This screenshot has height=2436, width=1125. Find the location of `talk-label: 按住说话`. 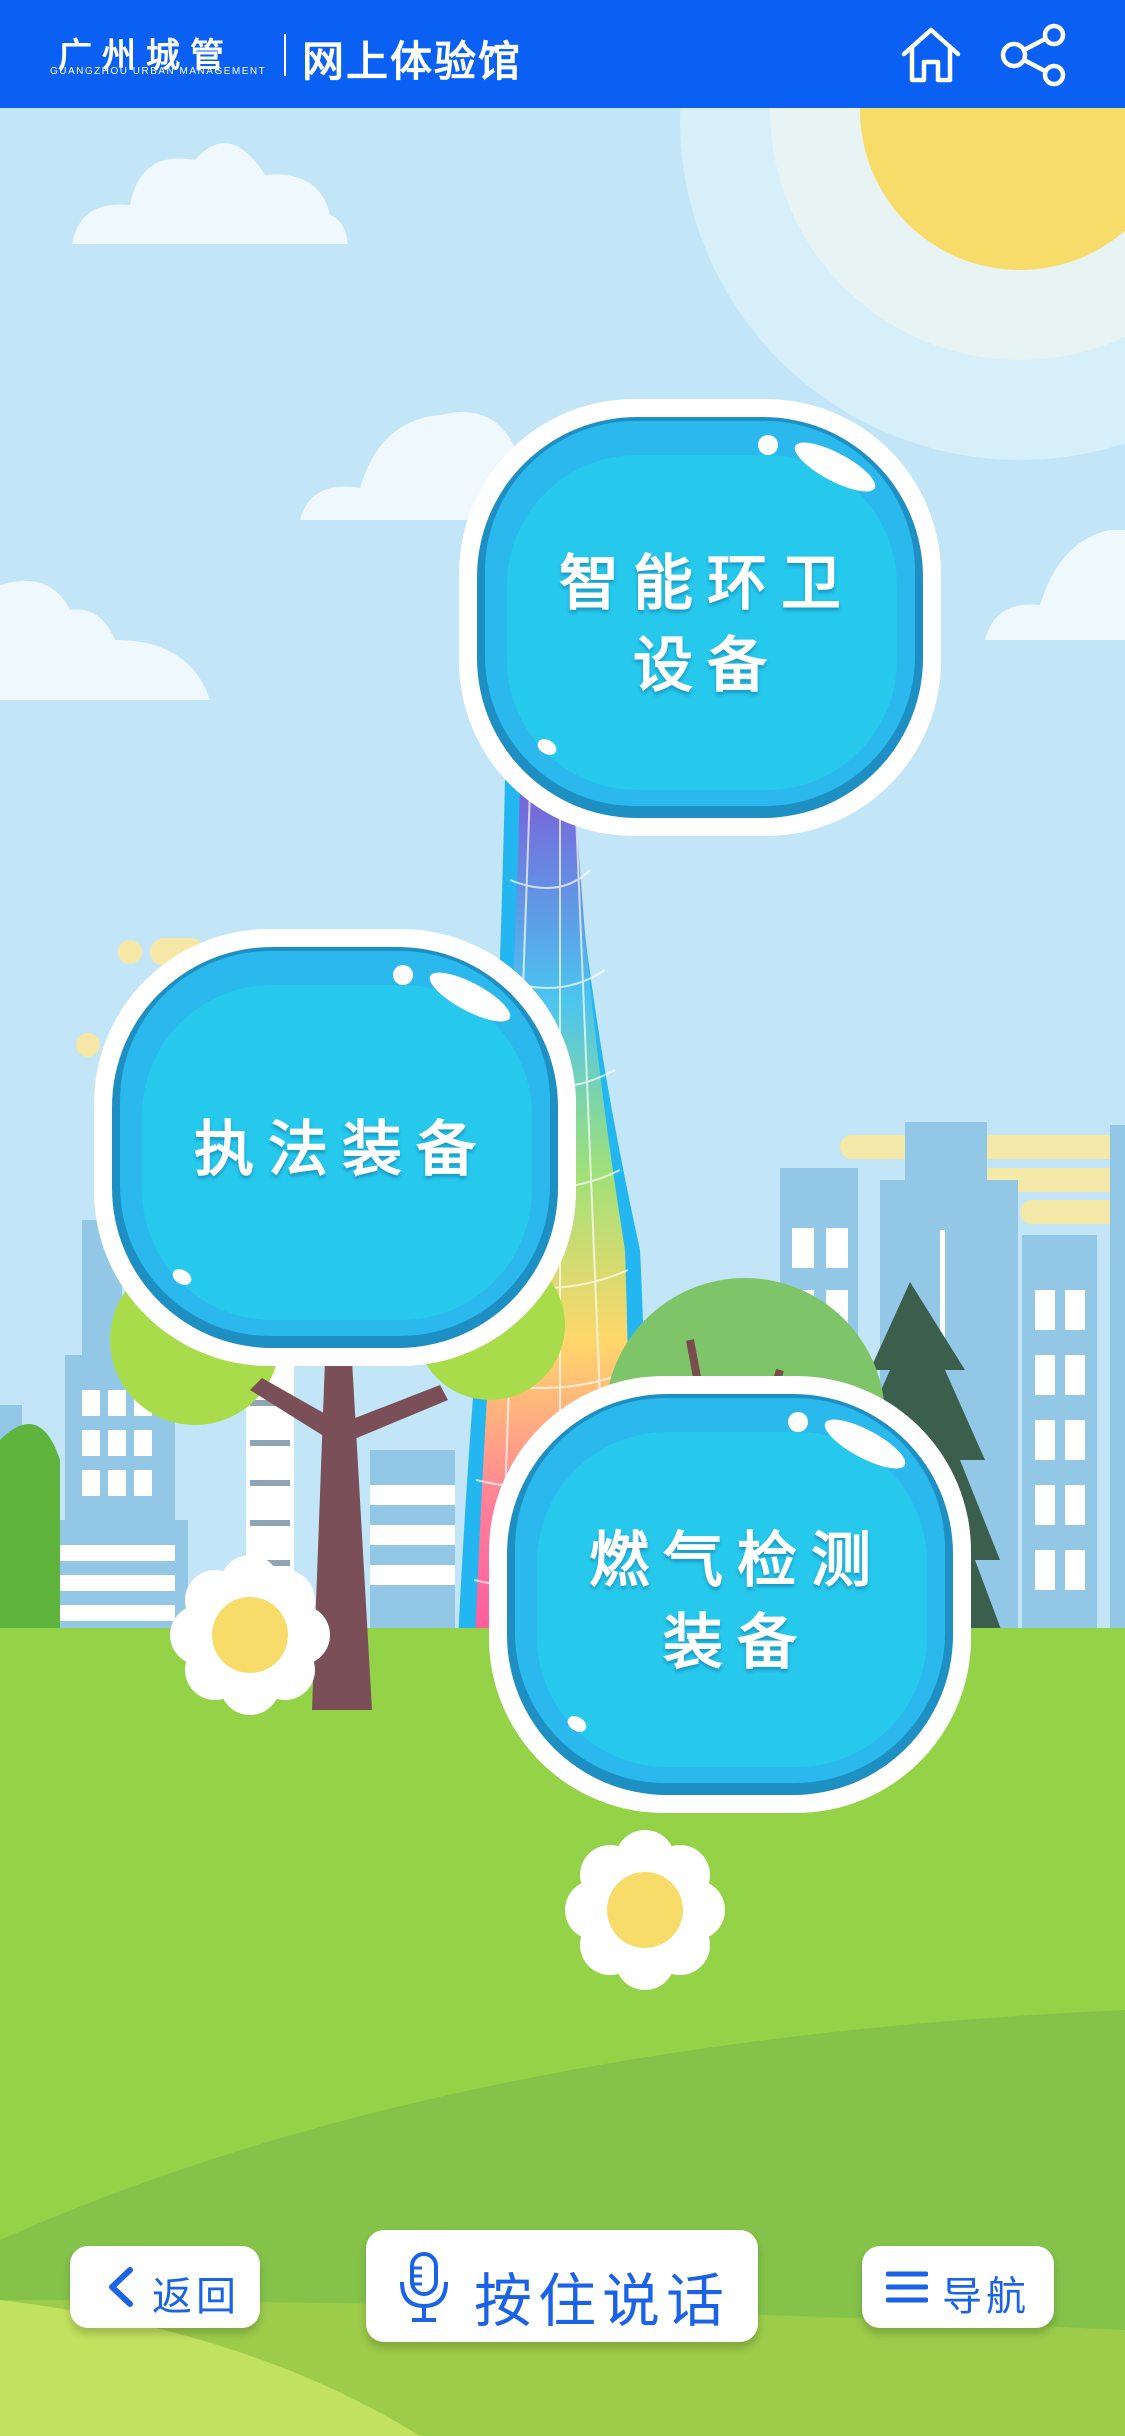

talk-label: 按住说话 is located at coordinates (602, 2301).